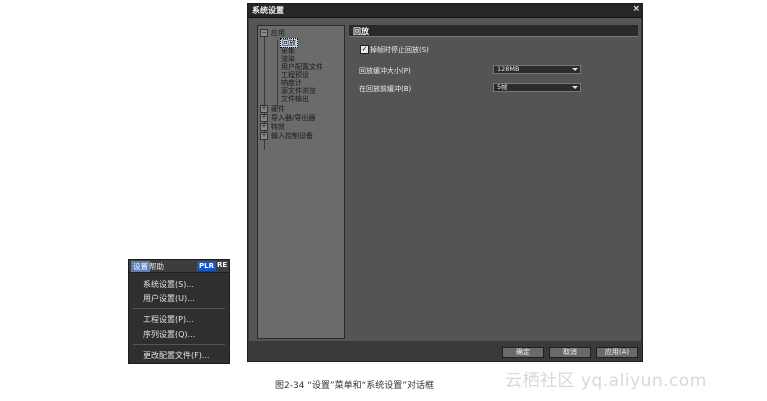 The height and width of the screenshot is (401, 767). I want to click on tree-node-effects: + 特效, so click(272, 127).